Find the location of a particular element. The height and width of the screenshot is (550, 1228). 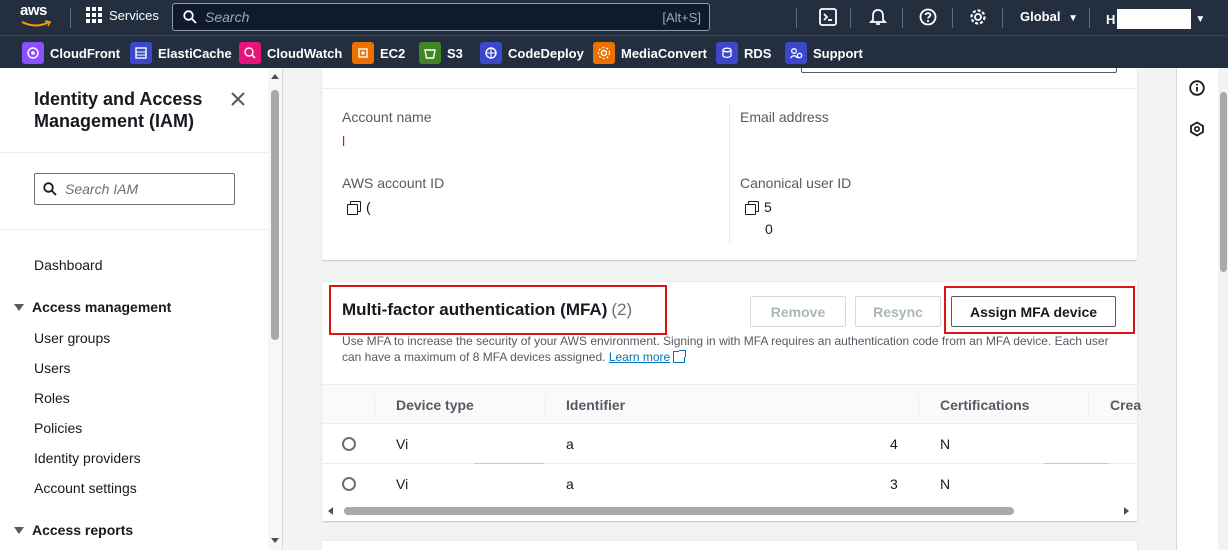

ec2-icon is located at coordinates (363, 53).